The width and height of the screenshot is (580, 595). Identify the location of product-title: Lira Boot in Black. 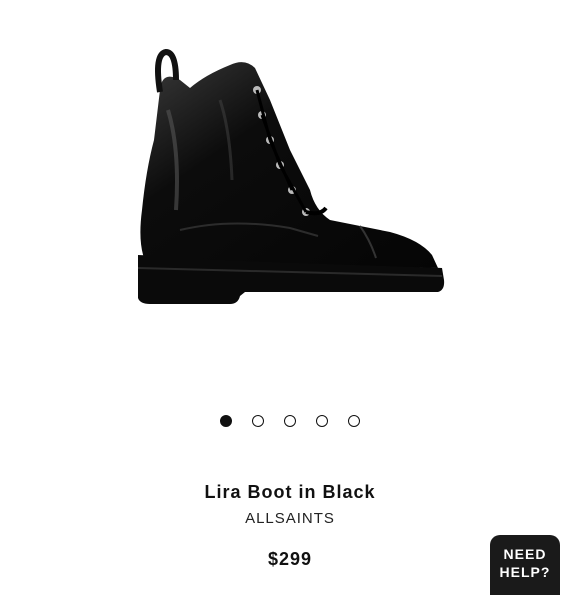
(290, 492).